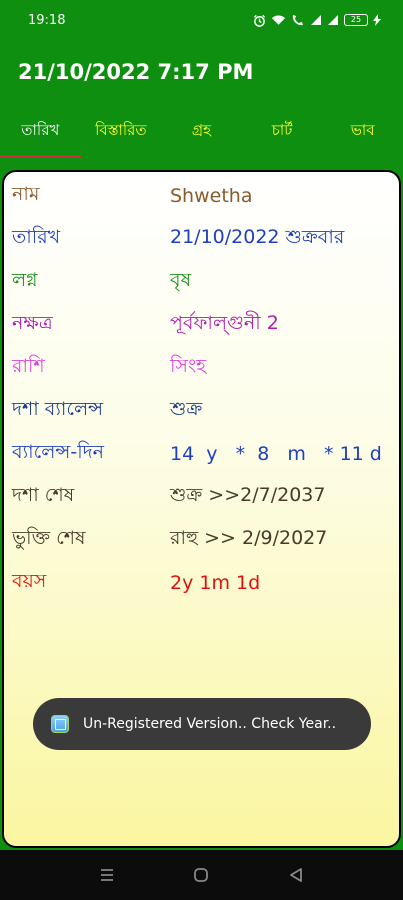 The width and height of the screenshot is (403, 900). I want to click on detail-label: দশা শেষ, so click(43, 495).